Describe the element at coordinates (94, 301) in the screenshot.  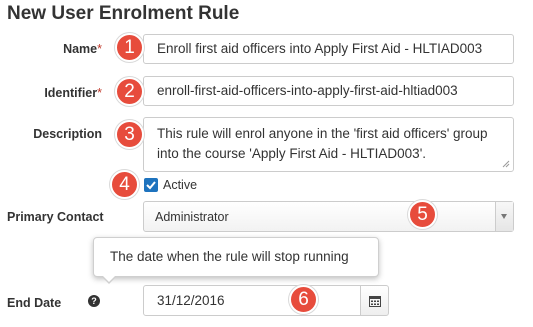
I see `question-circle-icon: ?` at that location.